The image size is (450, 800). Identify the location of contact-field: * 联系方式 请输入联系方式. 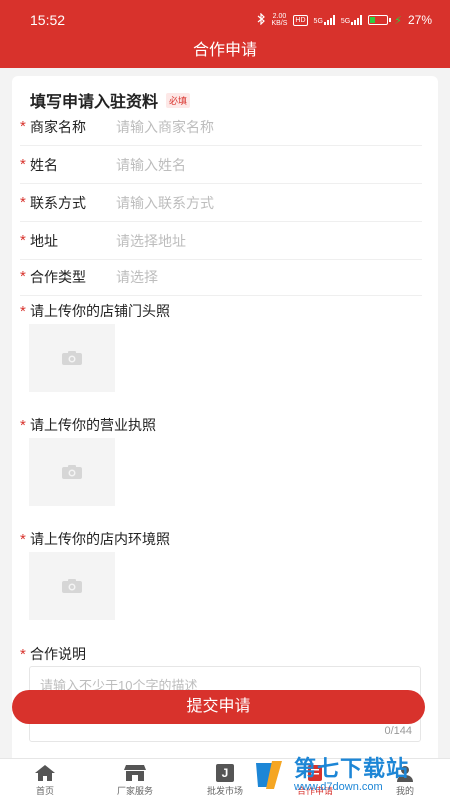
(221, 203).